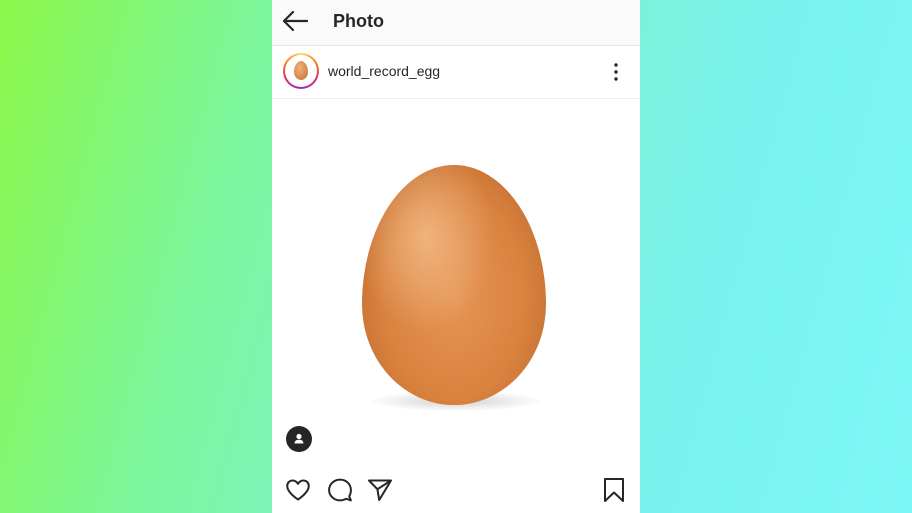 The height and width of the screenshot is (513, 912). I want to click on user-tag-icon, so click(299, 438).